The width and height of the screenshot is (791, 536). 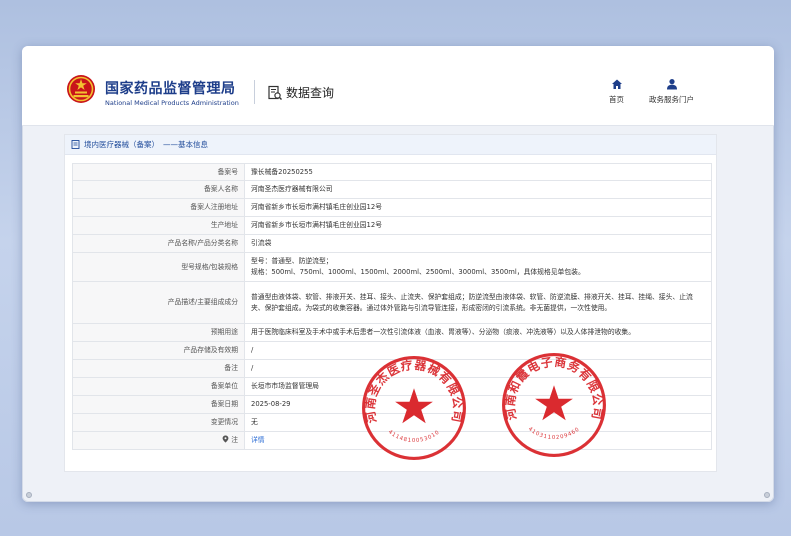 I want to click on table-row: 备案号 豫长械备20250255, so click(x=392, y=172).